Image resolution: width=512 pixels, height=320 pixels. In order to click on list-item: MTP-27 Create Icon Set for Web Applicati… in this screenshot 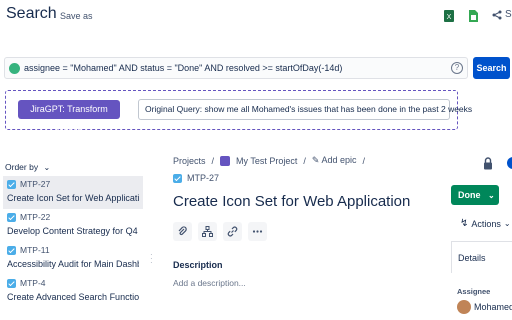, I will do `click(73, 192)`.